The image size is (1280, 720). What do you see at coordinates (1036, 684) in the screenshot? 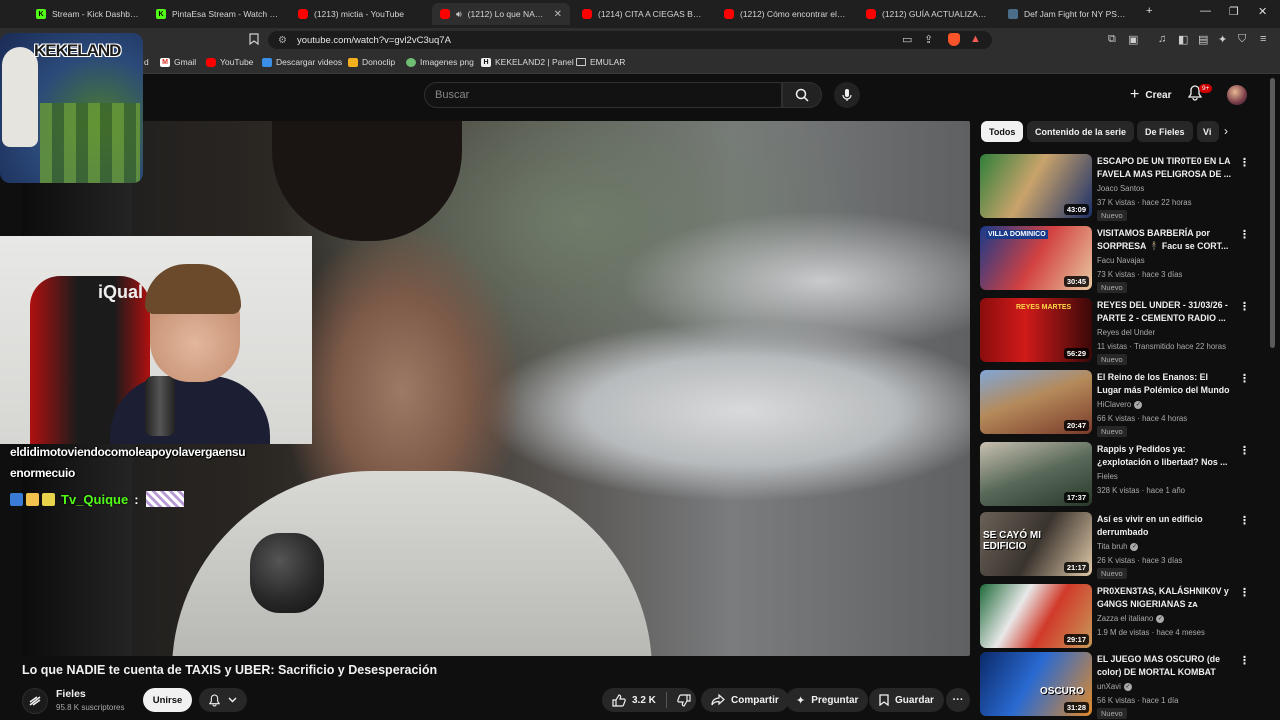
I see `video-thumbnail: OSCURO 31:28` at bounding box center [1036, 684].